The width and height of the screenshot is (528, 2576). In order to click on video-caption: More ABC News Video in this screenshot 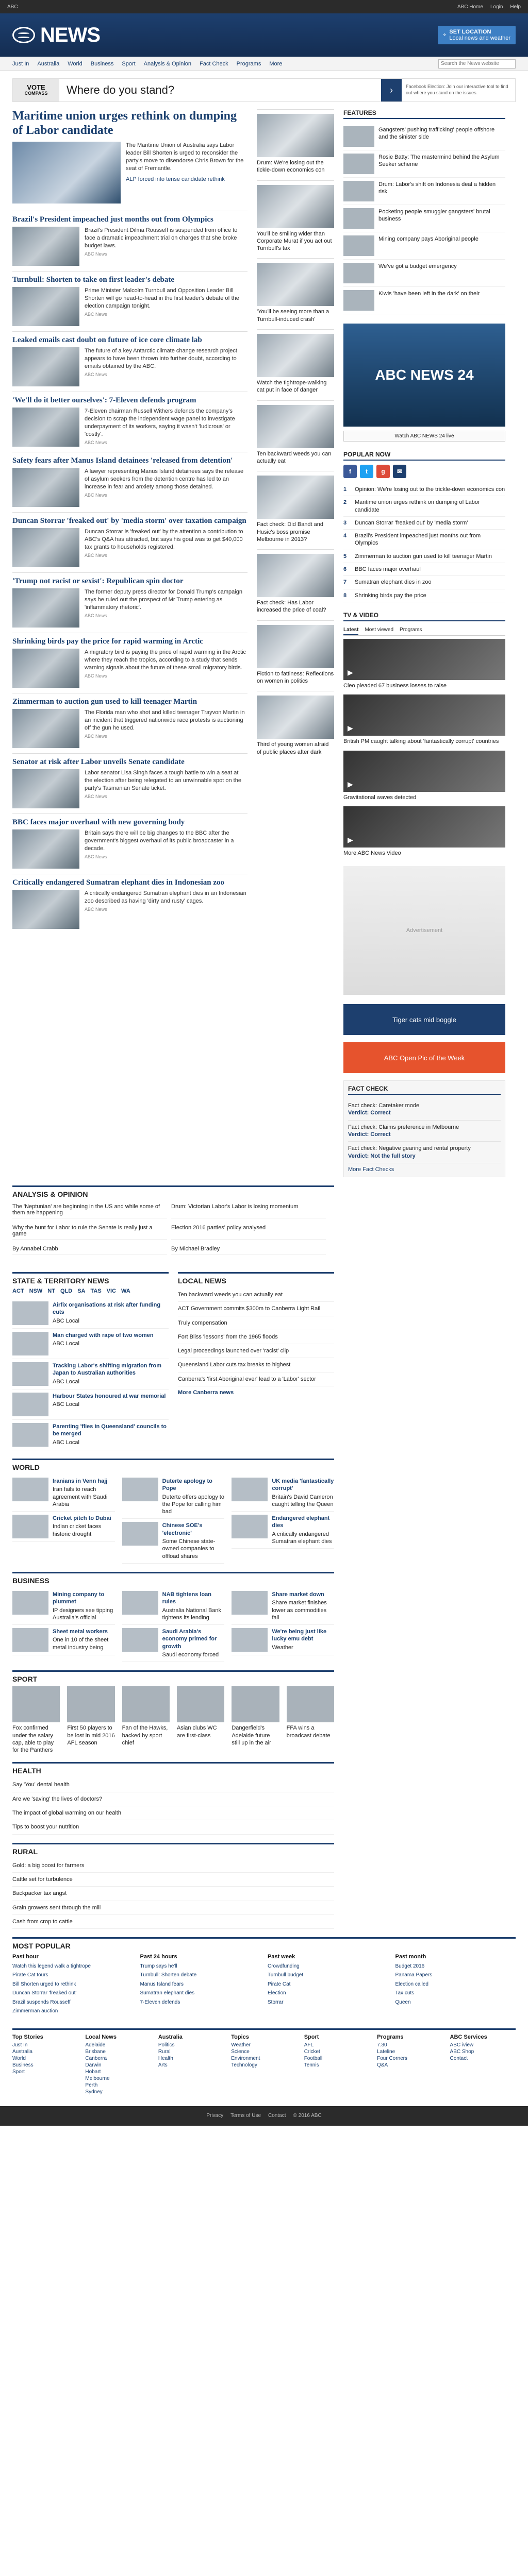, I will do `click(424, 853)`.